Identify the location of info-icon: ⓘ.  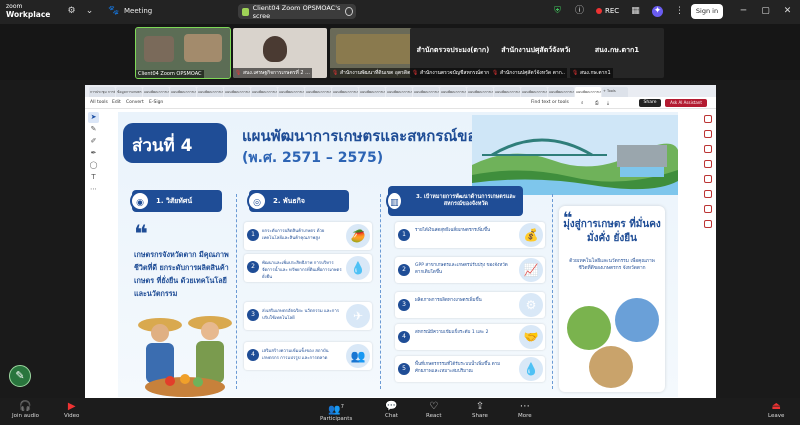
(579, 11).